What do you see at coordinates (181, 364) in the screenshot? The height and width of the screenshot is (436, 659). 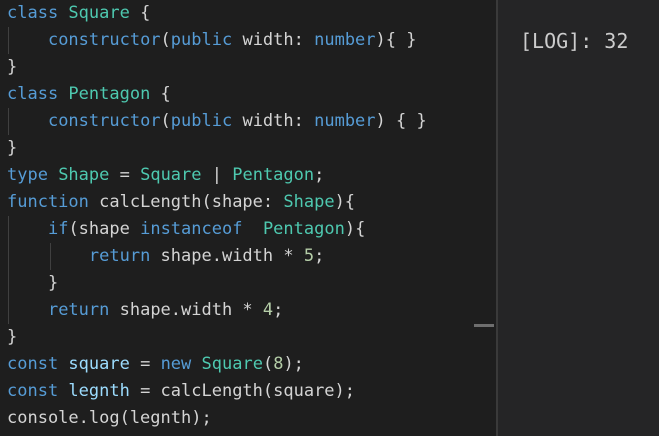 I see `code-token: new` at bounding box center [181, 364].